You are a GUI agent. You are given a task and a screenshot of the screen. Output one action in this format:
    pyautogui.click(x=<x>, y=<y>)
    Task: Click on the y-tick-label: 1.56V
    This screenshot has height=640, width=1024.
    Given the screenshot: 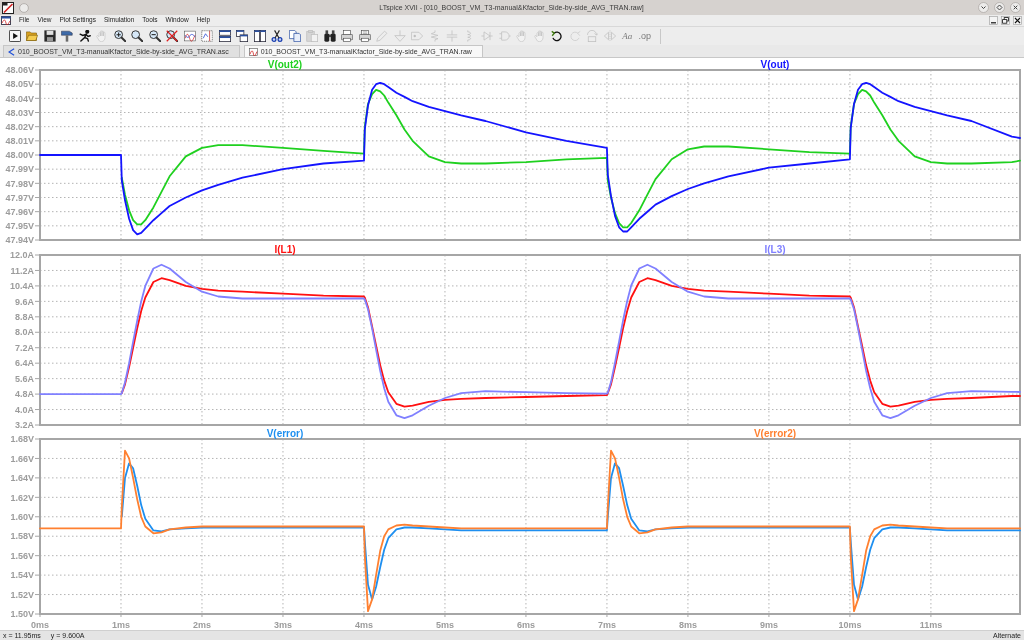 What is the action you would take?
    pyautogui.click(x=22, y=555)
    